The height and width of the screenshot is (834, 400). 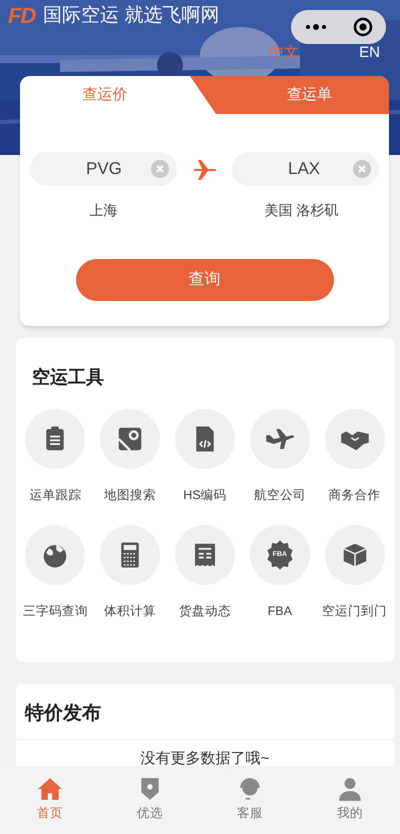 What do you see at coordinates (354, 457) in the screenshot?
I see `tool-item: 商务合作` at bounding box center [354, 457].